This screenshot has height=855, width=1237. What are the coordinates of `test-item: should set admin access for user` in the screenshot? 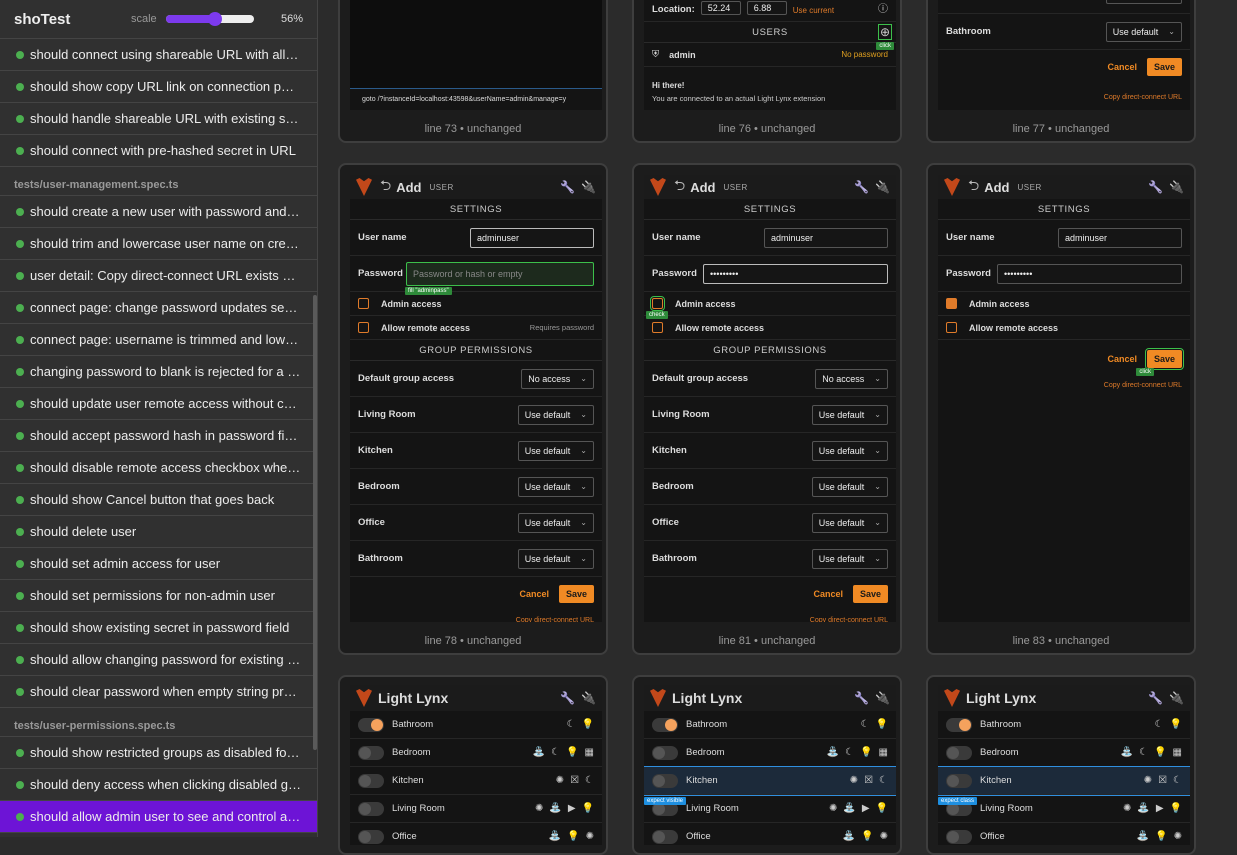 It's located at (158, 564).